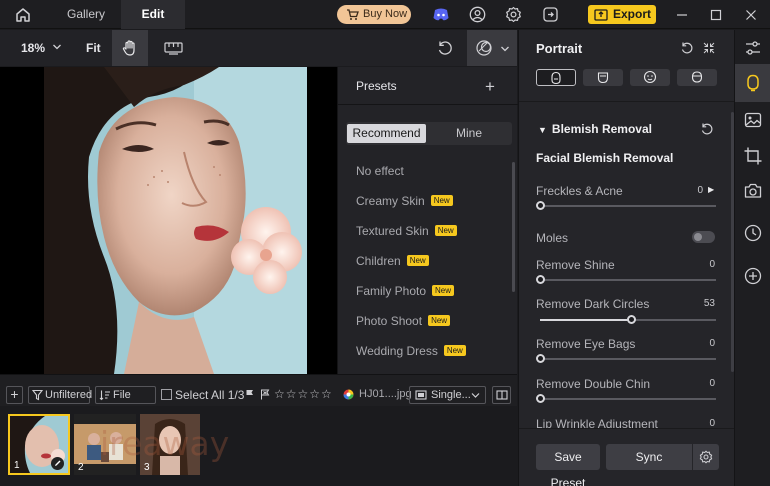  I want to click on expand-arrow-icon: ▶, so click(711, 189).